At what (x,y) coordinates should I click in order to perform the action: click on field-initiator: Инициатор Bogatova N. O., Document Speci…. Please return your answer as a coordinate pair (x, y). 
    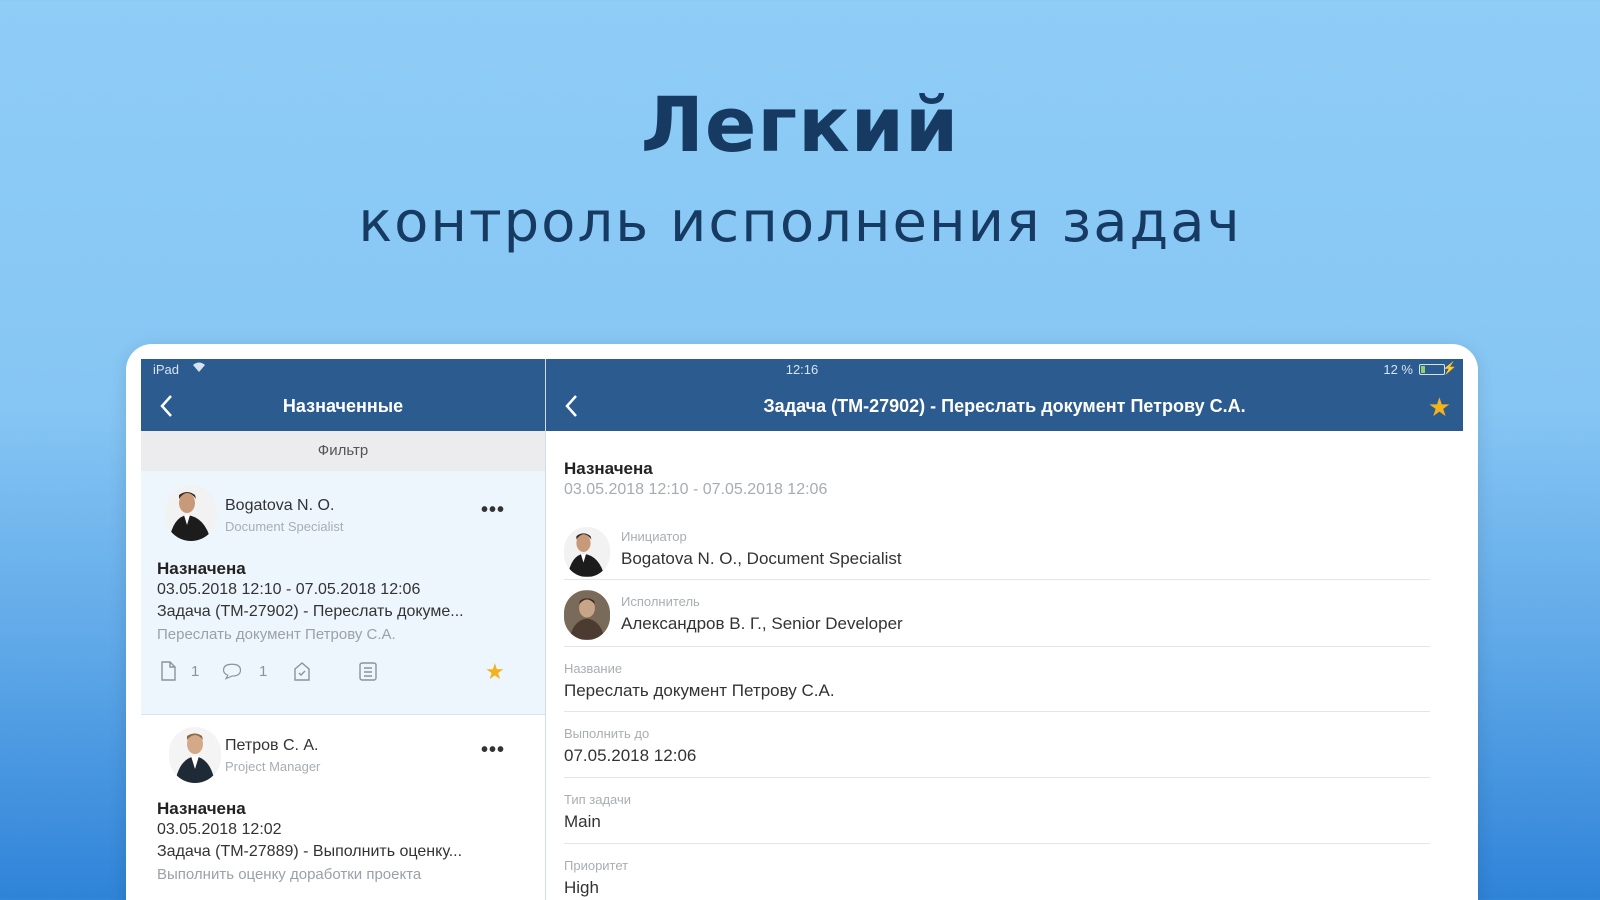
    Looking at the image, I should click on (997, 549).